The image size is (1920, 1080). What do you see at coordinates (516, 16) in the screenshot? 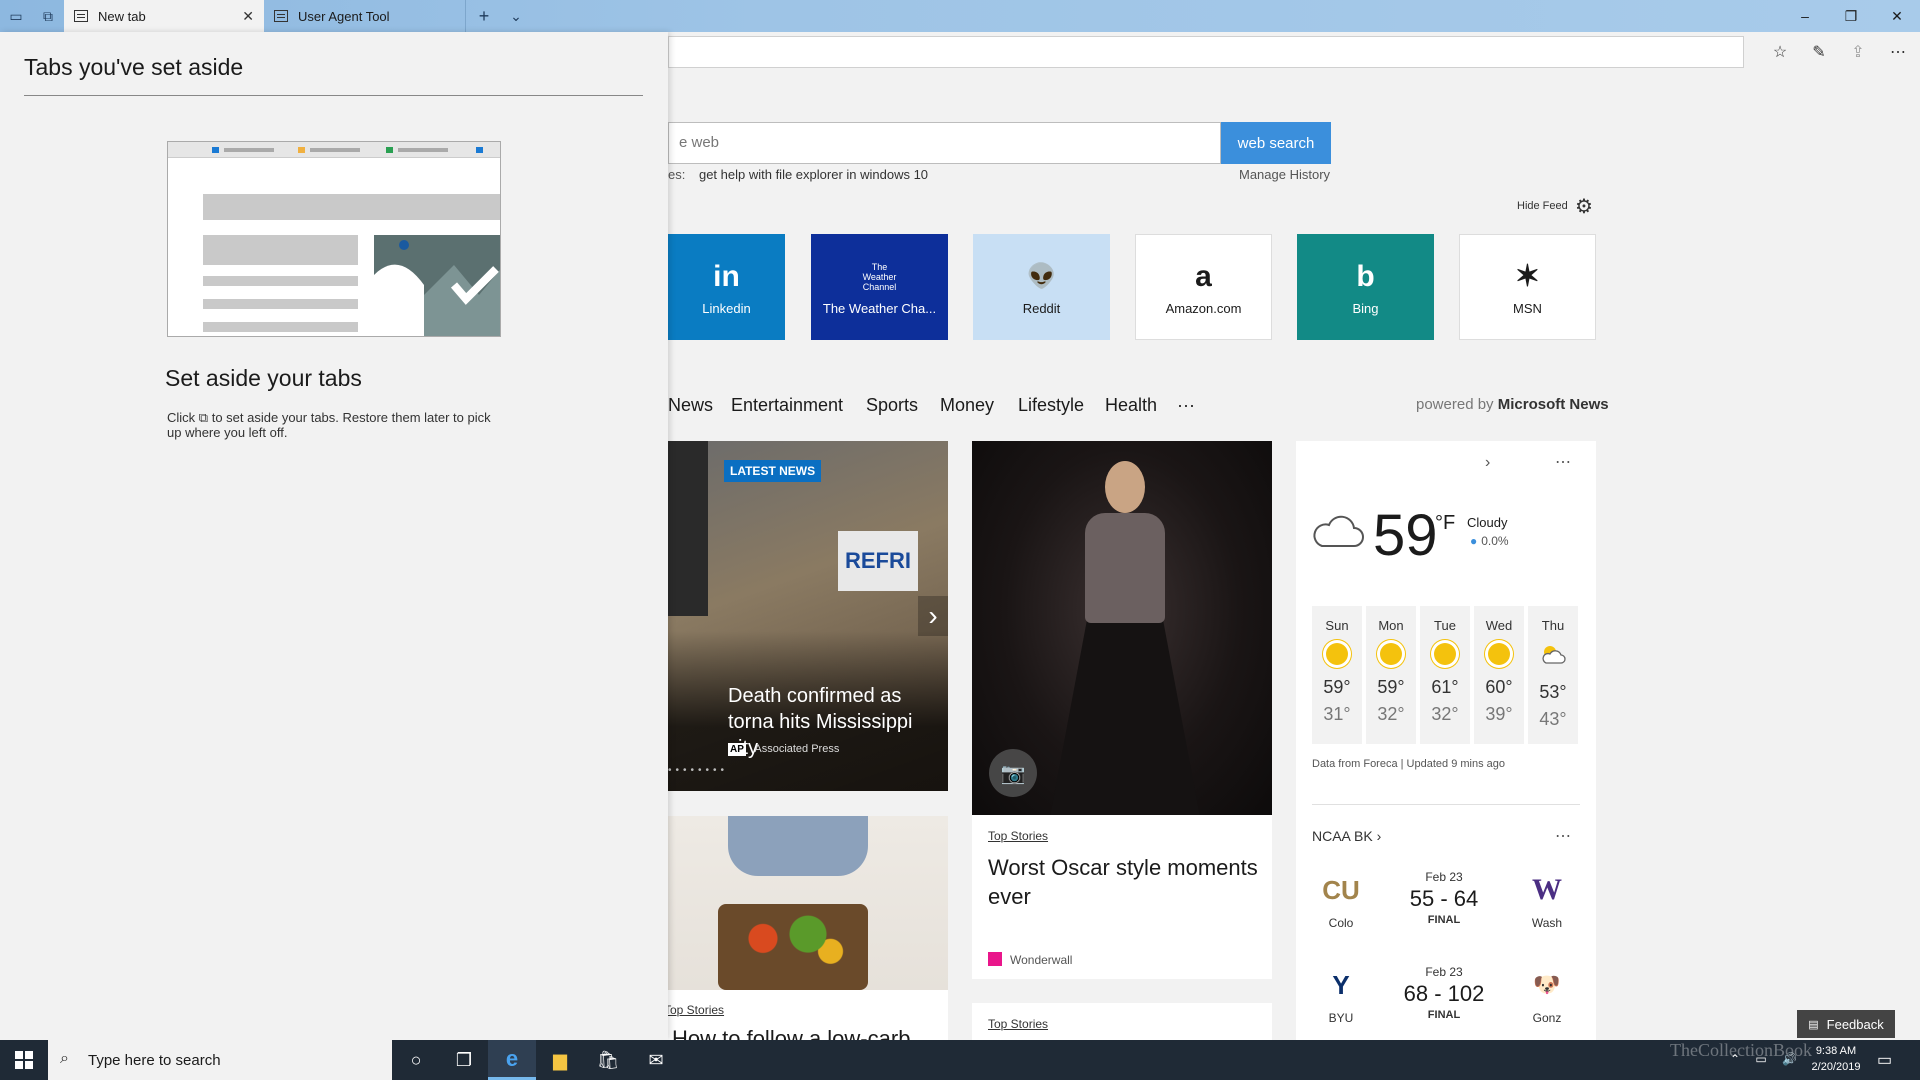
I see `chevron-down-icon: ⌄` at bounding box center [516, 16].